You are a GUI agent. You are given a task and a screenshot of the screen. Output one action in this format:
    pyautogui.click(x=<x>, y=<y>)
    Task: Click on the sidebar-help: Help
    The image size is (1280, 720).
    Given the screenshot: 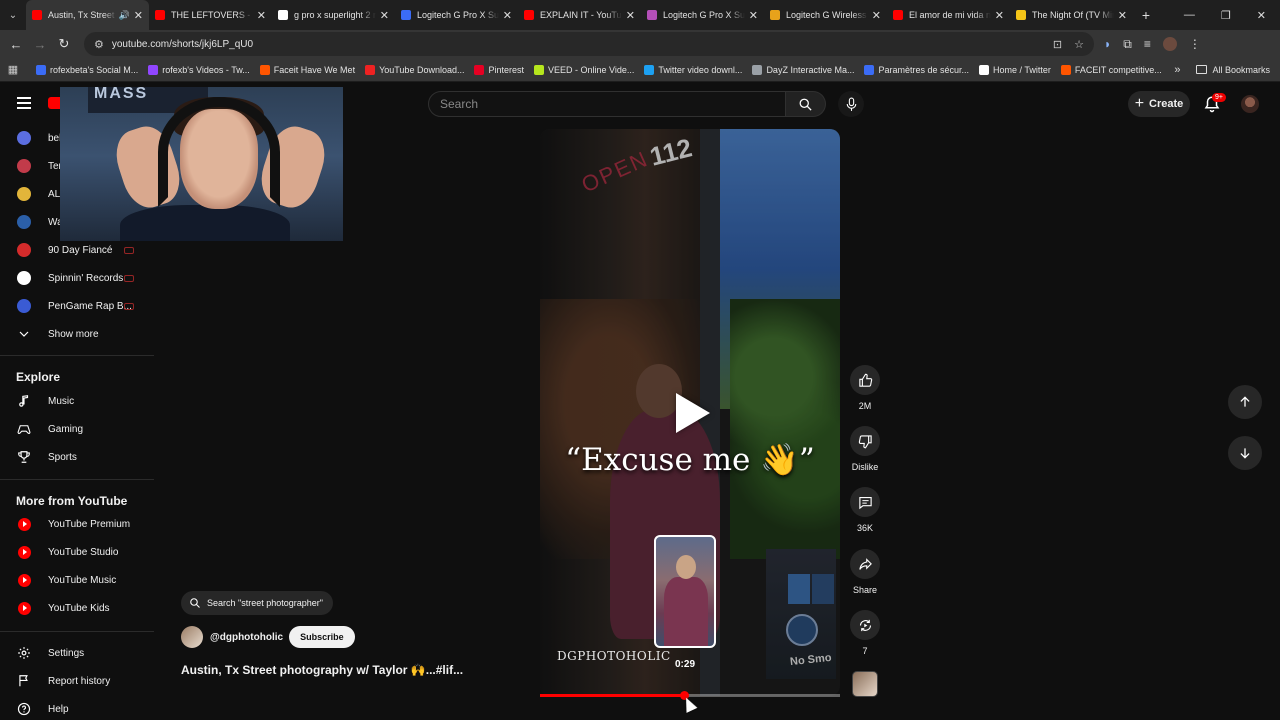 What is the action you would take?
    pyautogui.click(x=77, y=708)
    